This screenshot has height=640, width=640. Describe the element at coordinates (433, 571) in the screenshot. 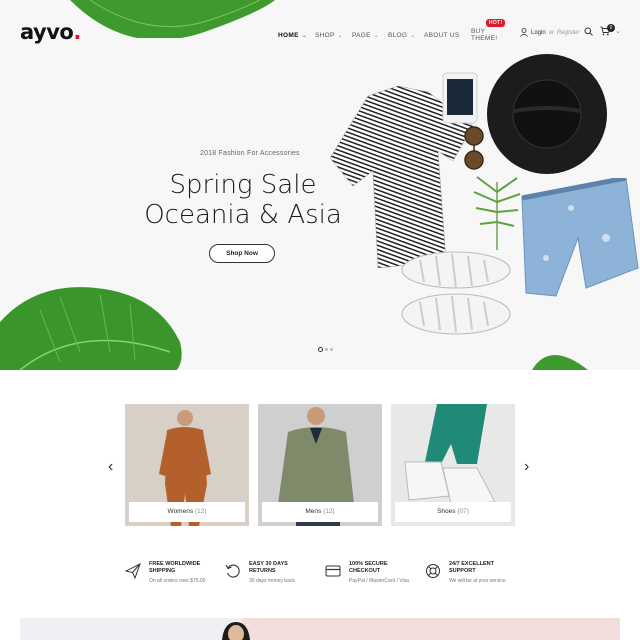

I see `lifebuoy-icon` at that location.